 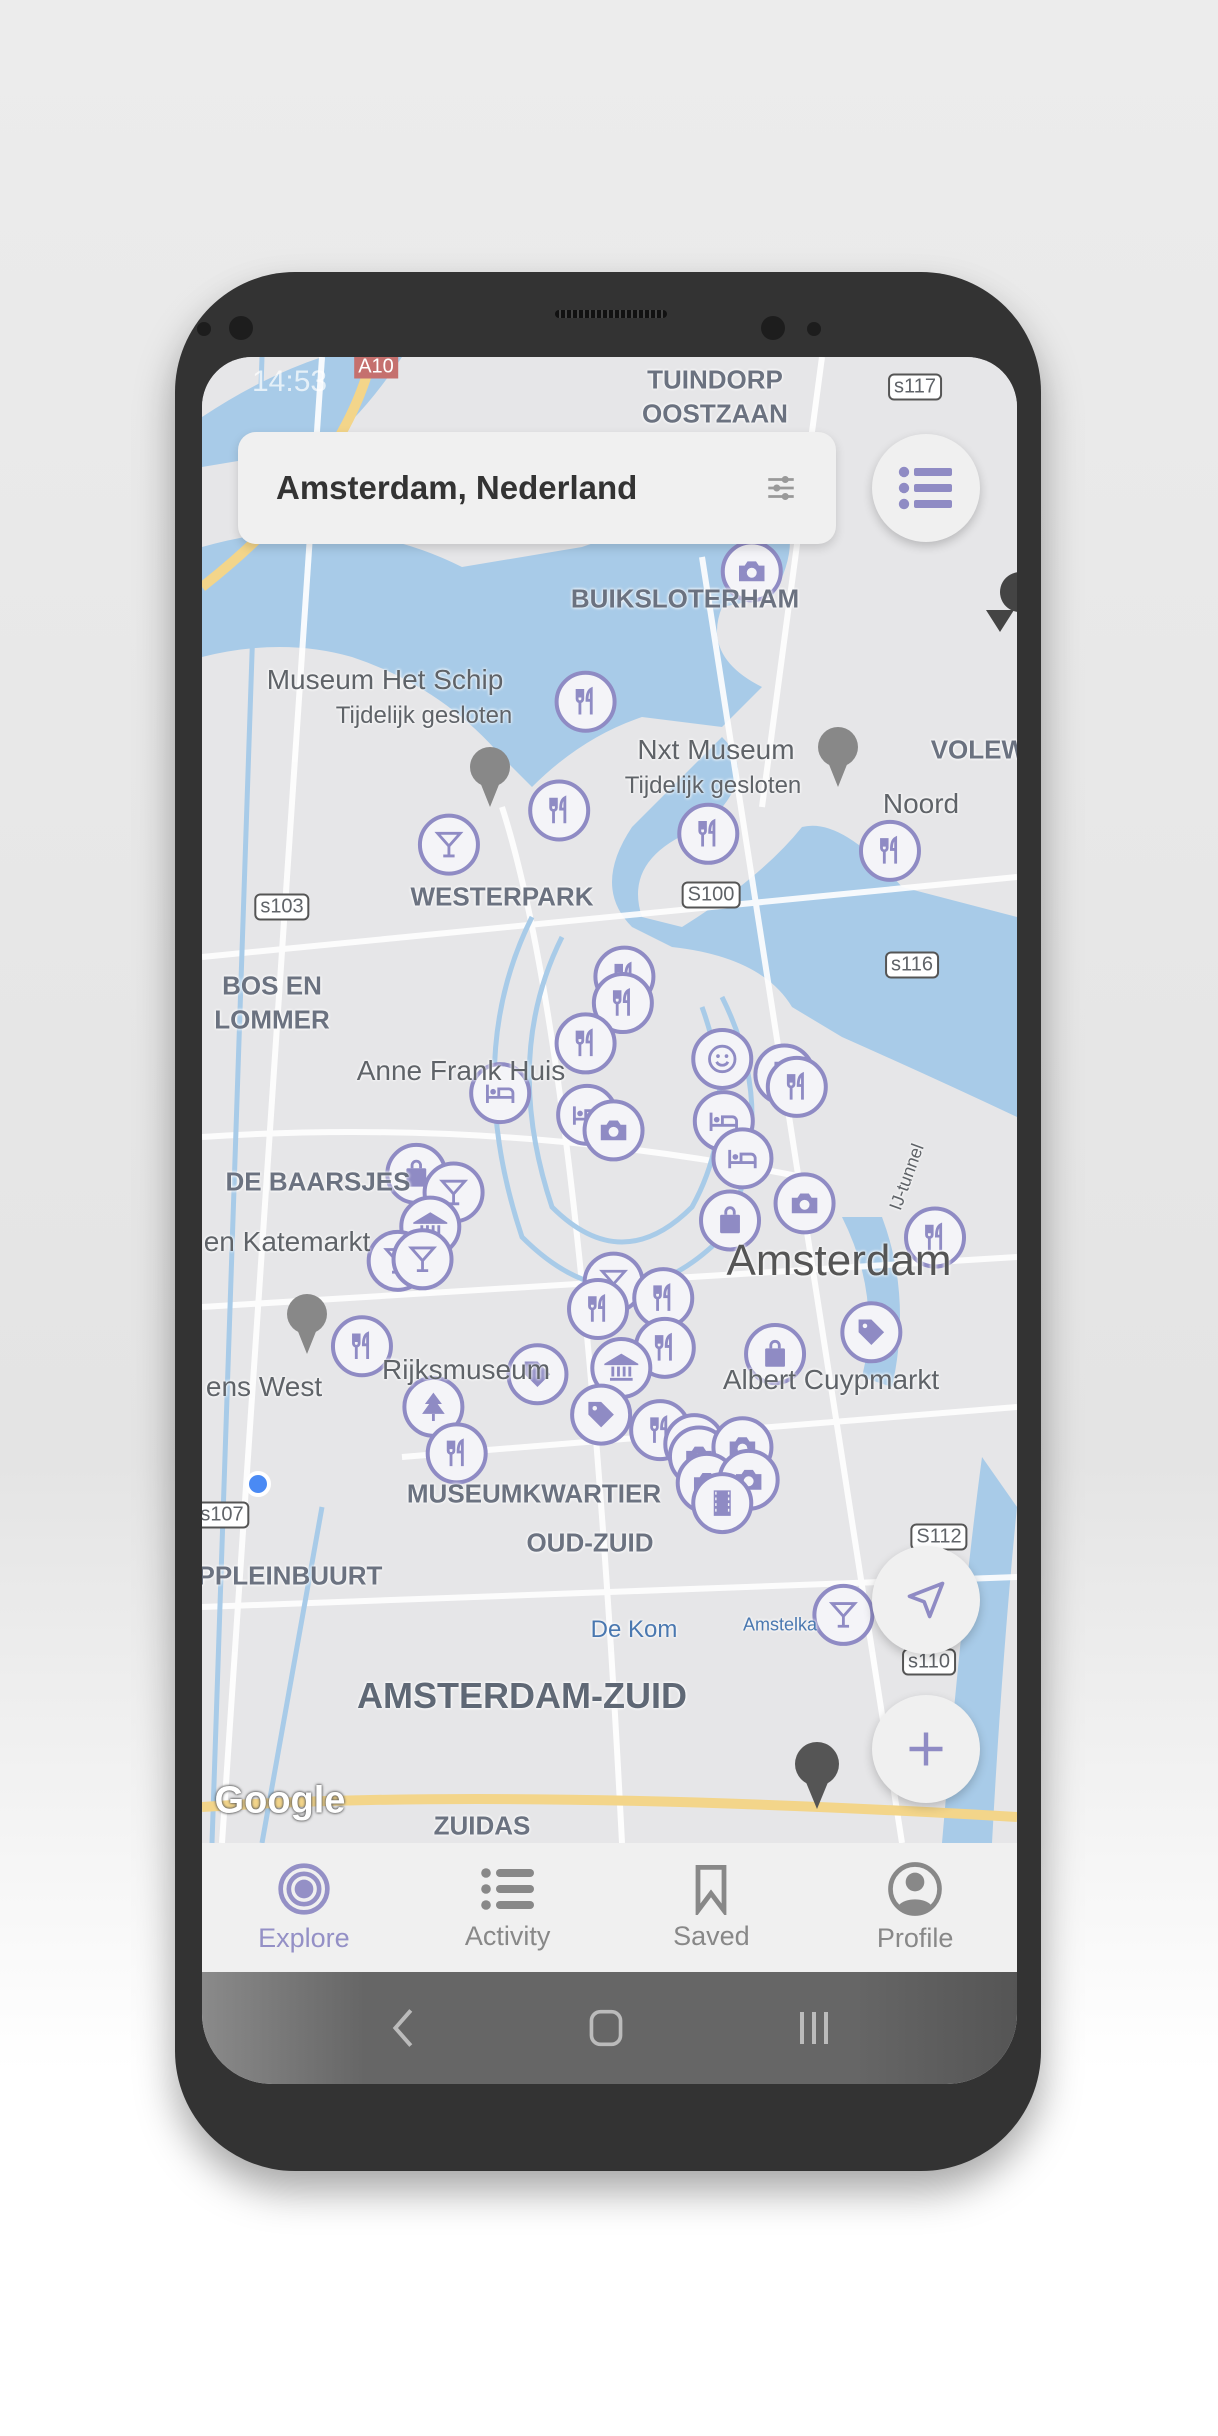 I want to click on map-label: Nxt Museum, so click(x=716, y=749).